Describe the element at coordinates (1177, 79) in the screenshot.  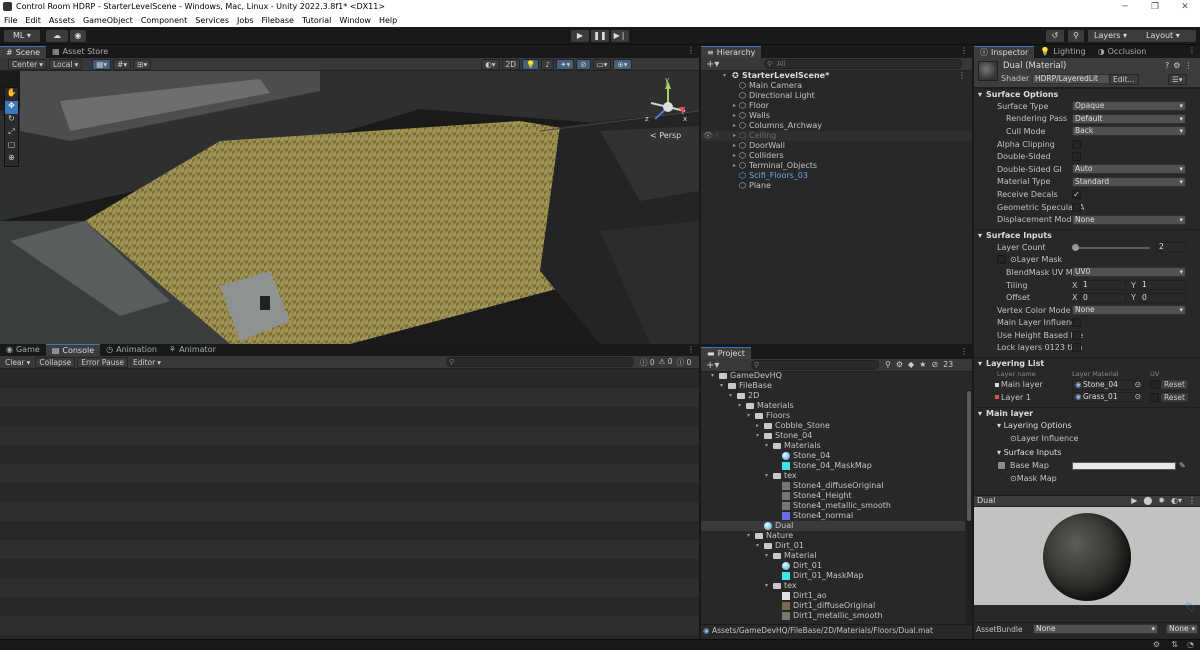
I see `list-dropdown: ☰▾` at that location.